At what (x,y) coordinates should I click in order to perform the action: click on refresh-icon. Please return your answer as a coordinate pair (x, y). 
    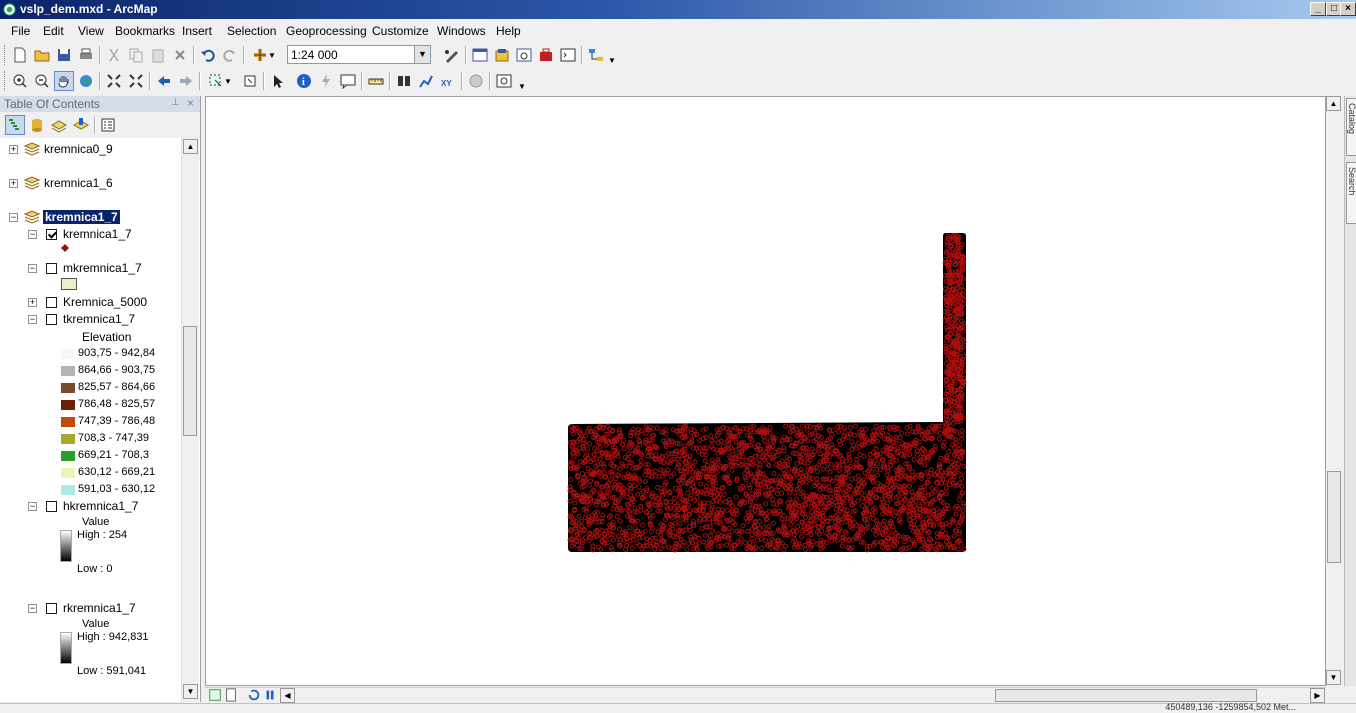
    Looking at the image, I should click on (254, 695).